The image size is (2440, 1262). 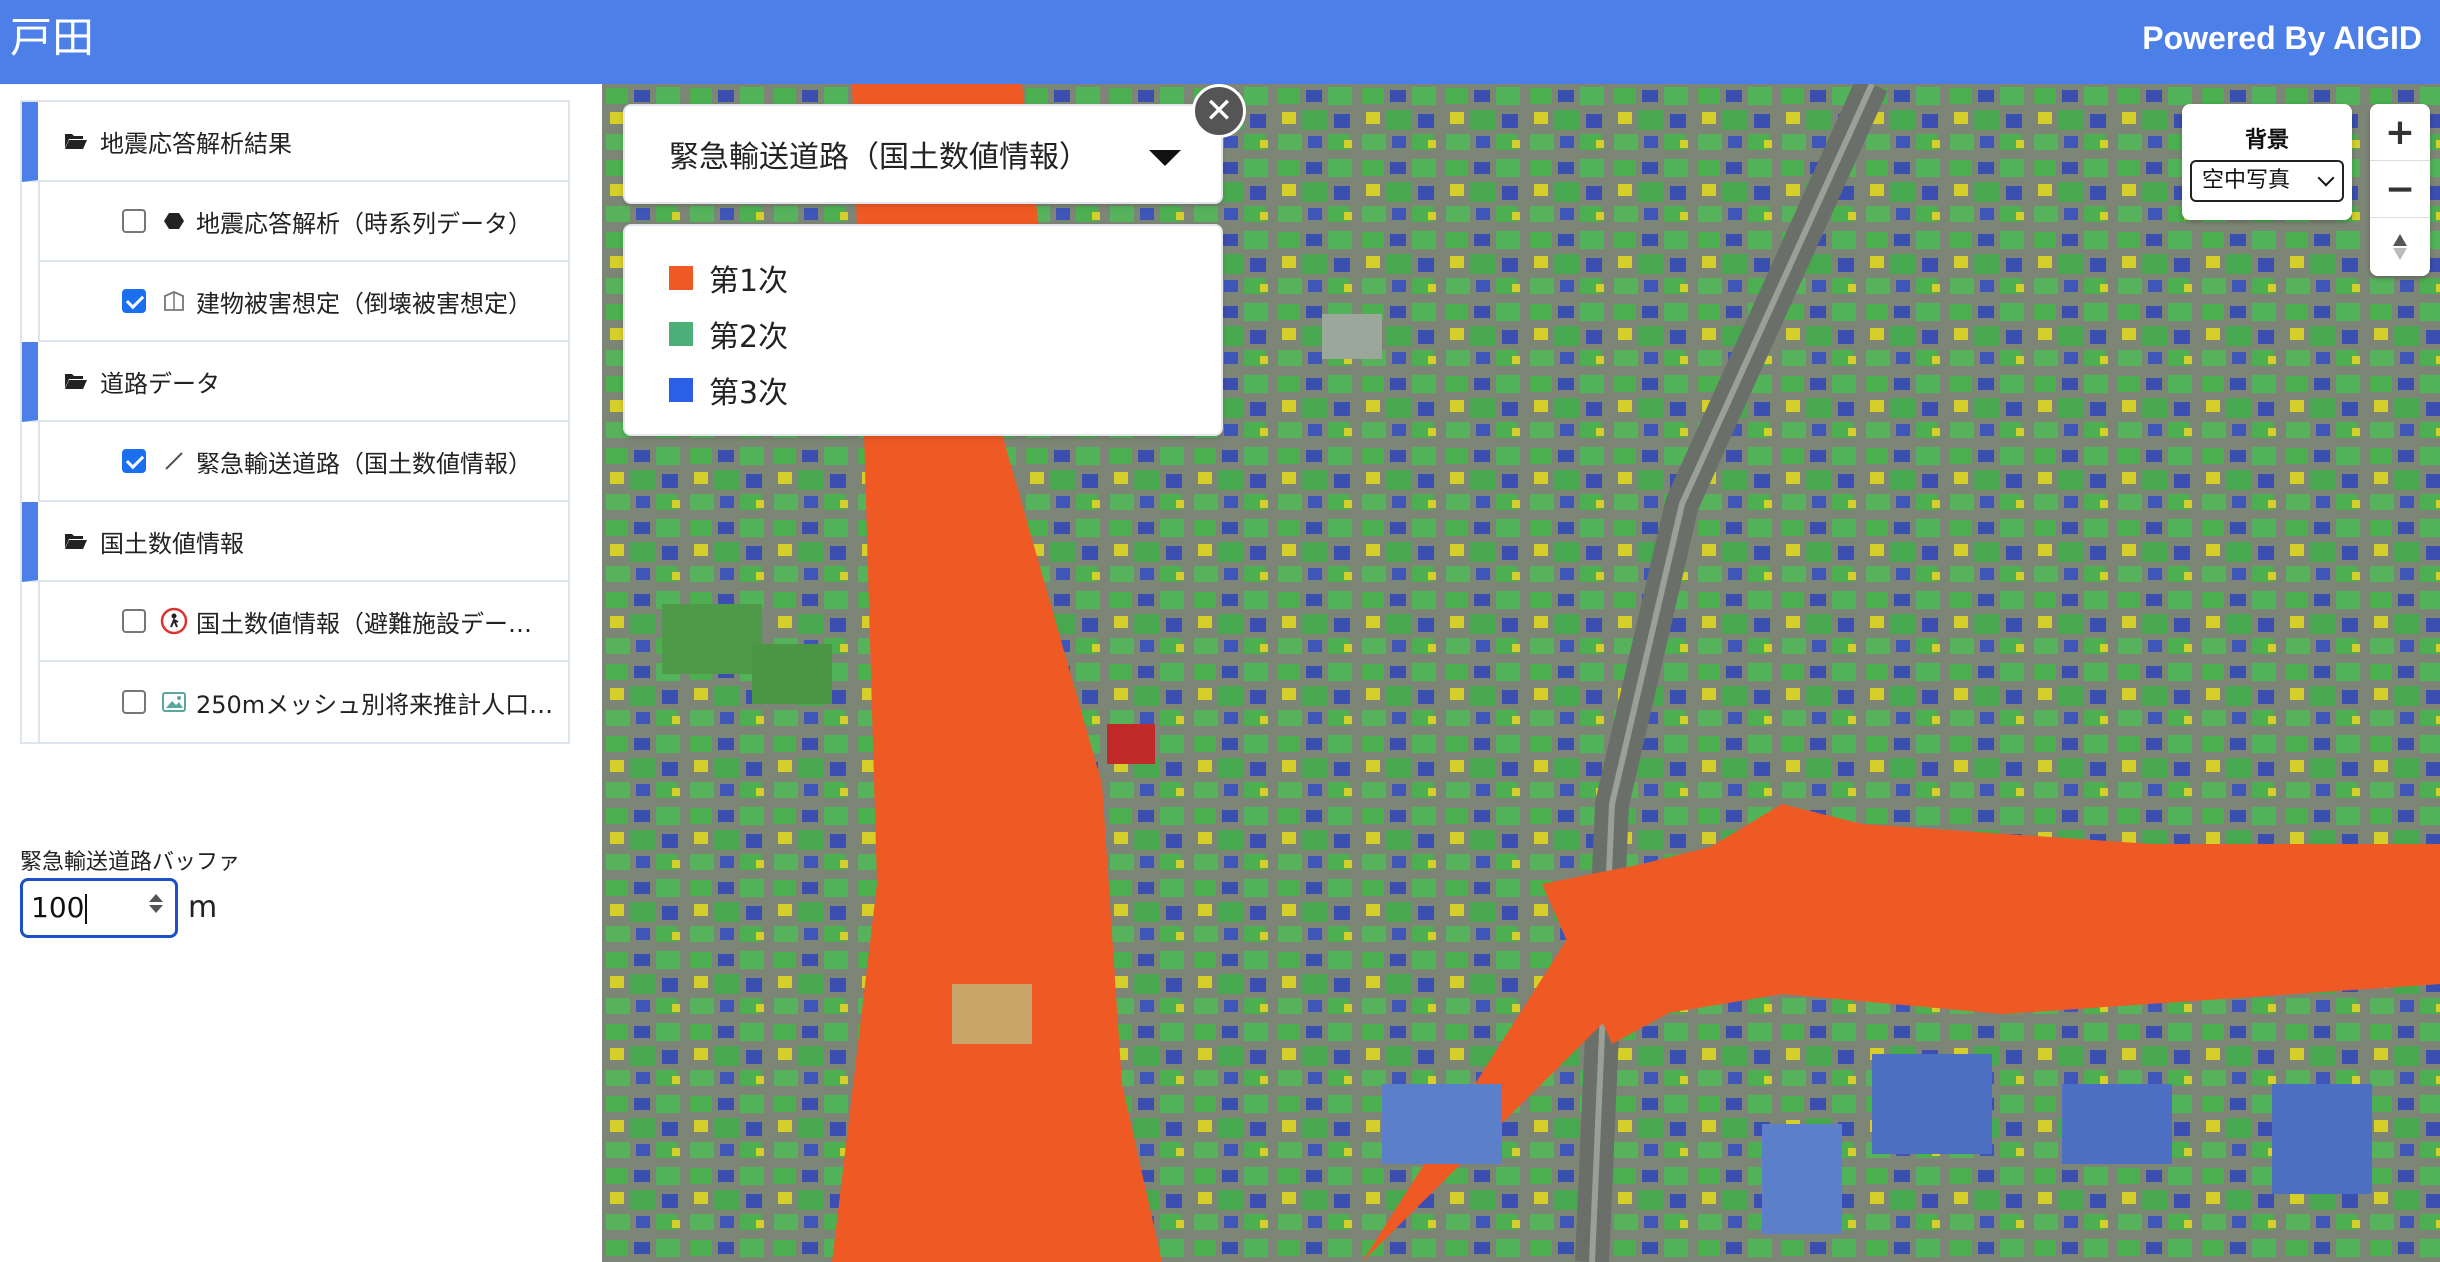 I want to click on legend-item: 第2次, so click(x=923, y=334).